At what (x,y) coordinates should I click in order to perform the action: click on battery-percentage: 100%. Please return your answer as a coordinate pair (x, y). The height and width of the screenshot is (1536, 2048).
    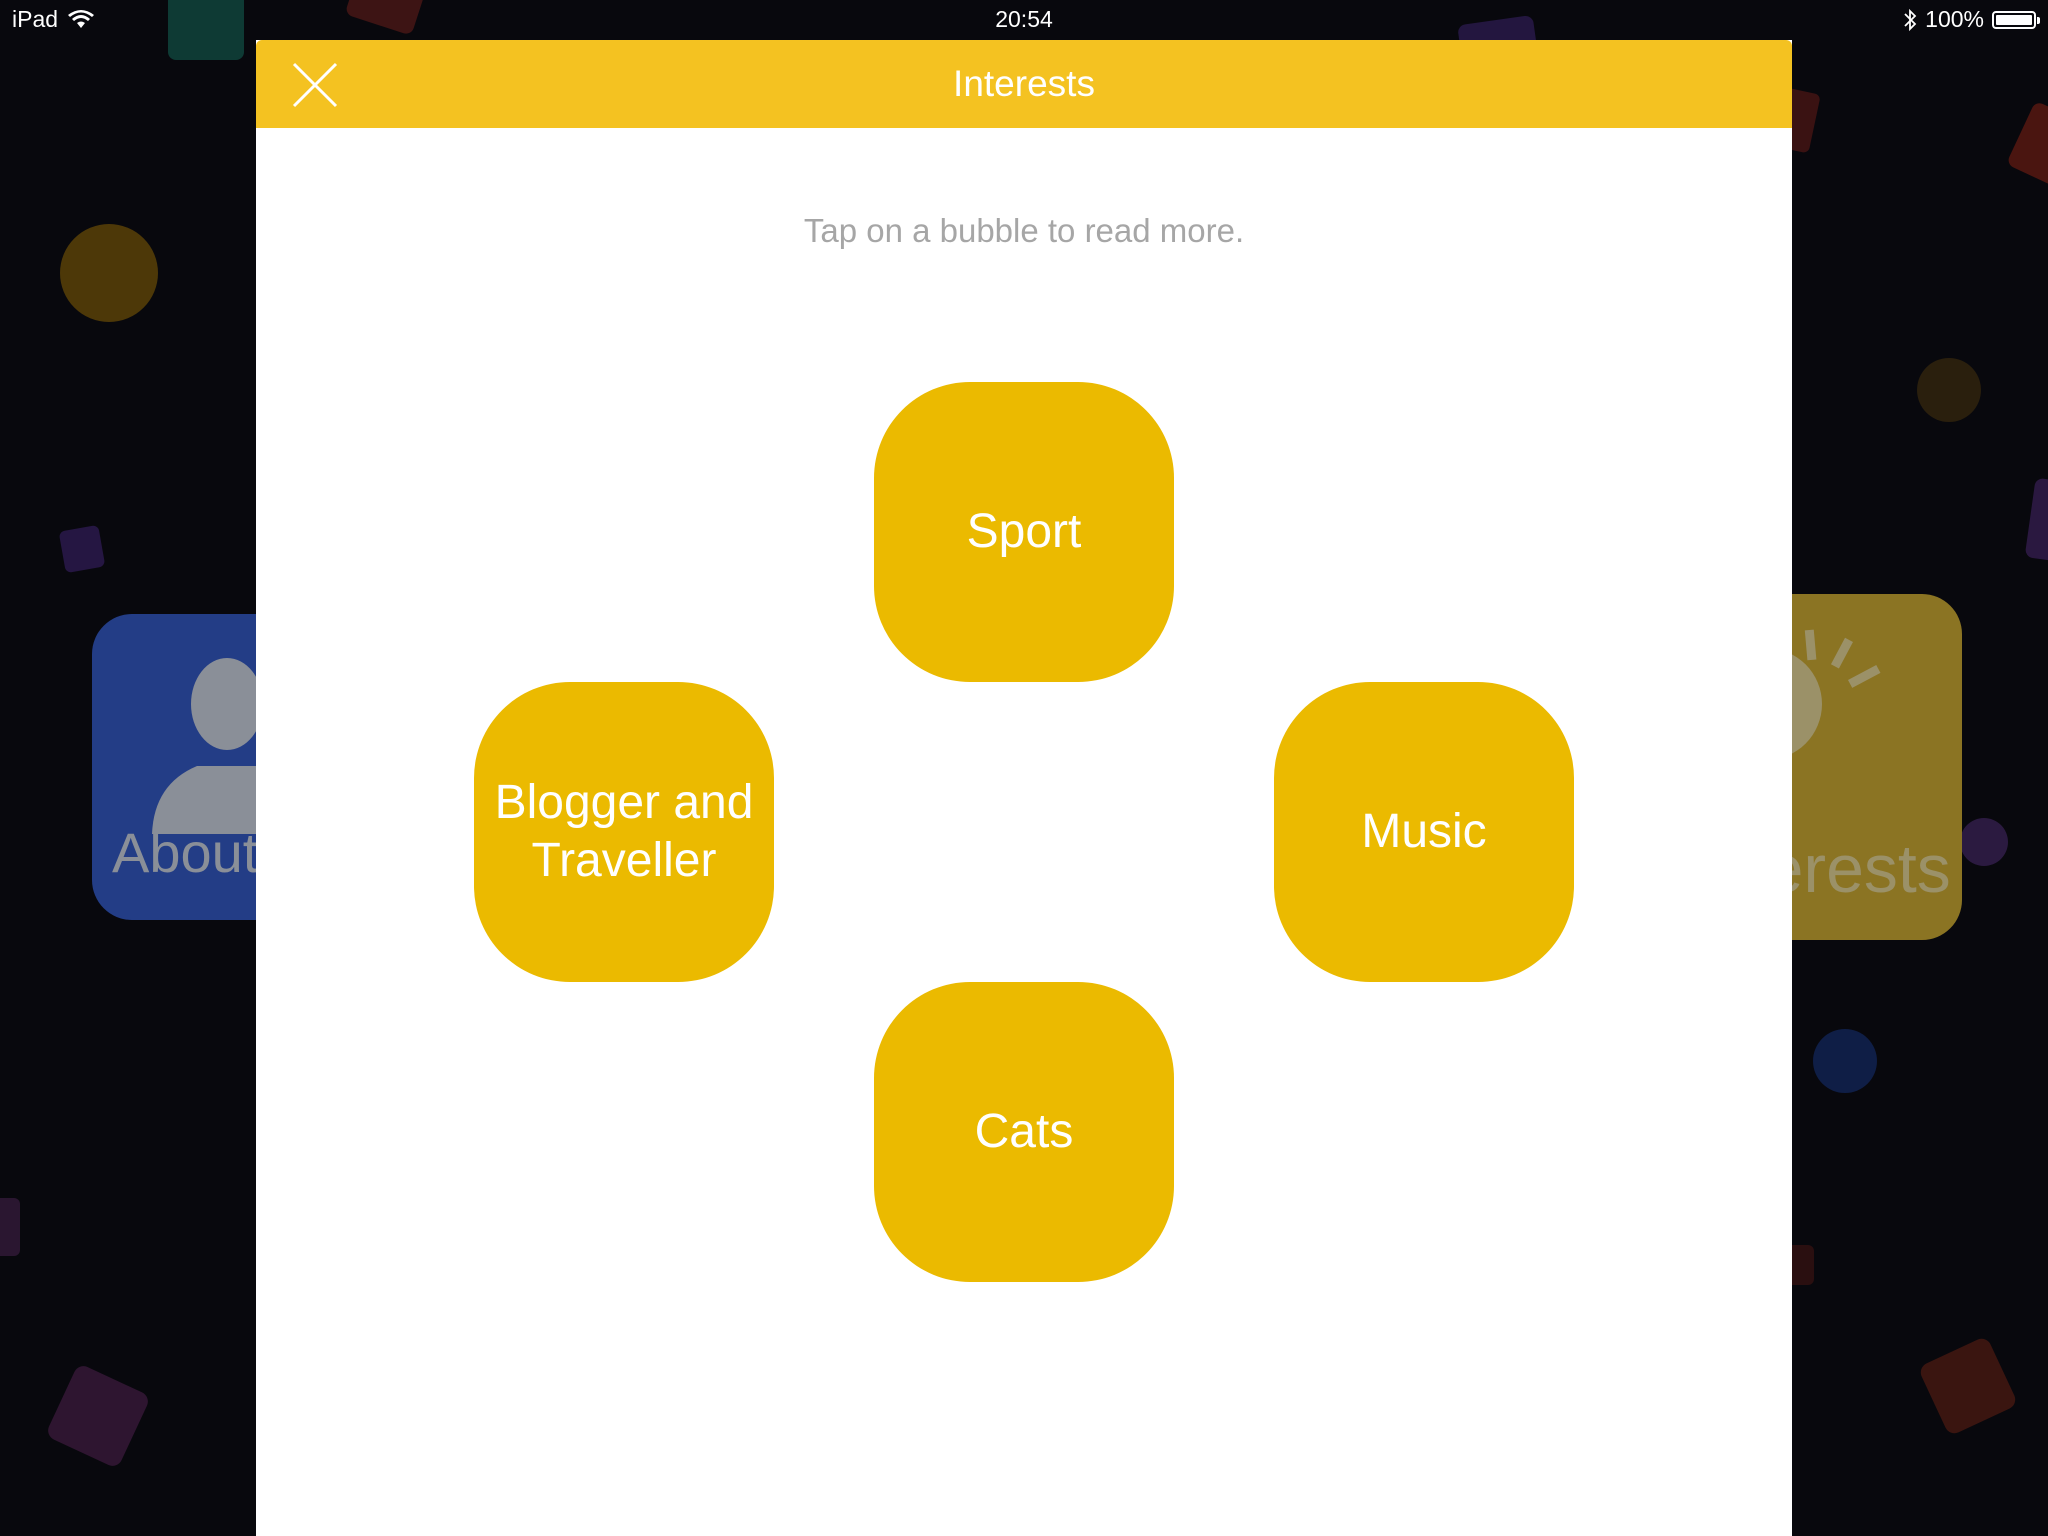
    Looking at the image, I should click on (1954, 19).